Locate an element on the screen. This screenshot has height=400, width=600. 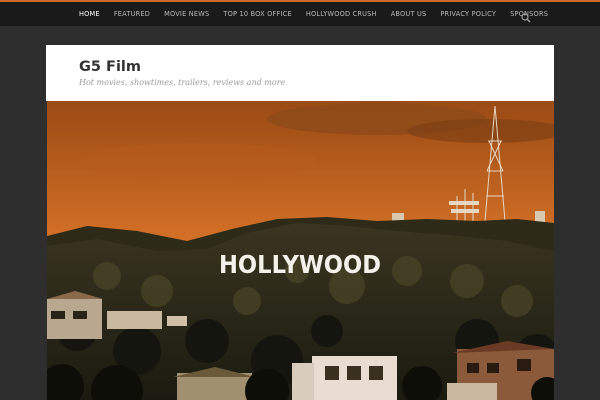
site-title: G5 Film is located at coordinates (110, 67).